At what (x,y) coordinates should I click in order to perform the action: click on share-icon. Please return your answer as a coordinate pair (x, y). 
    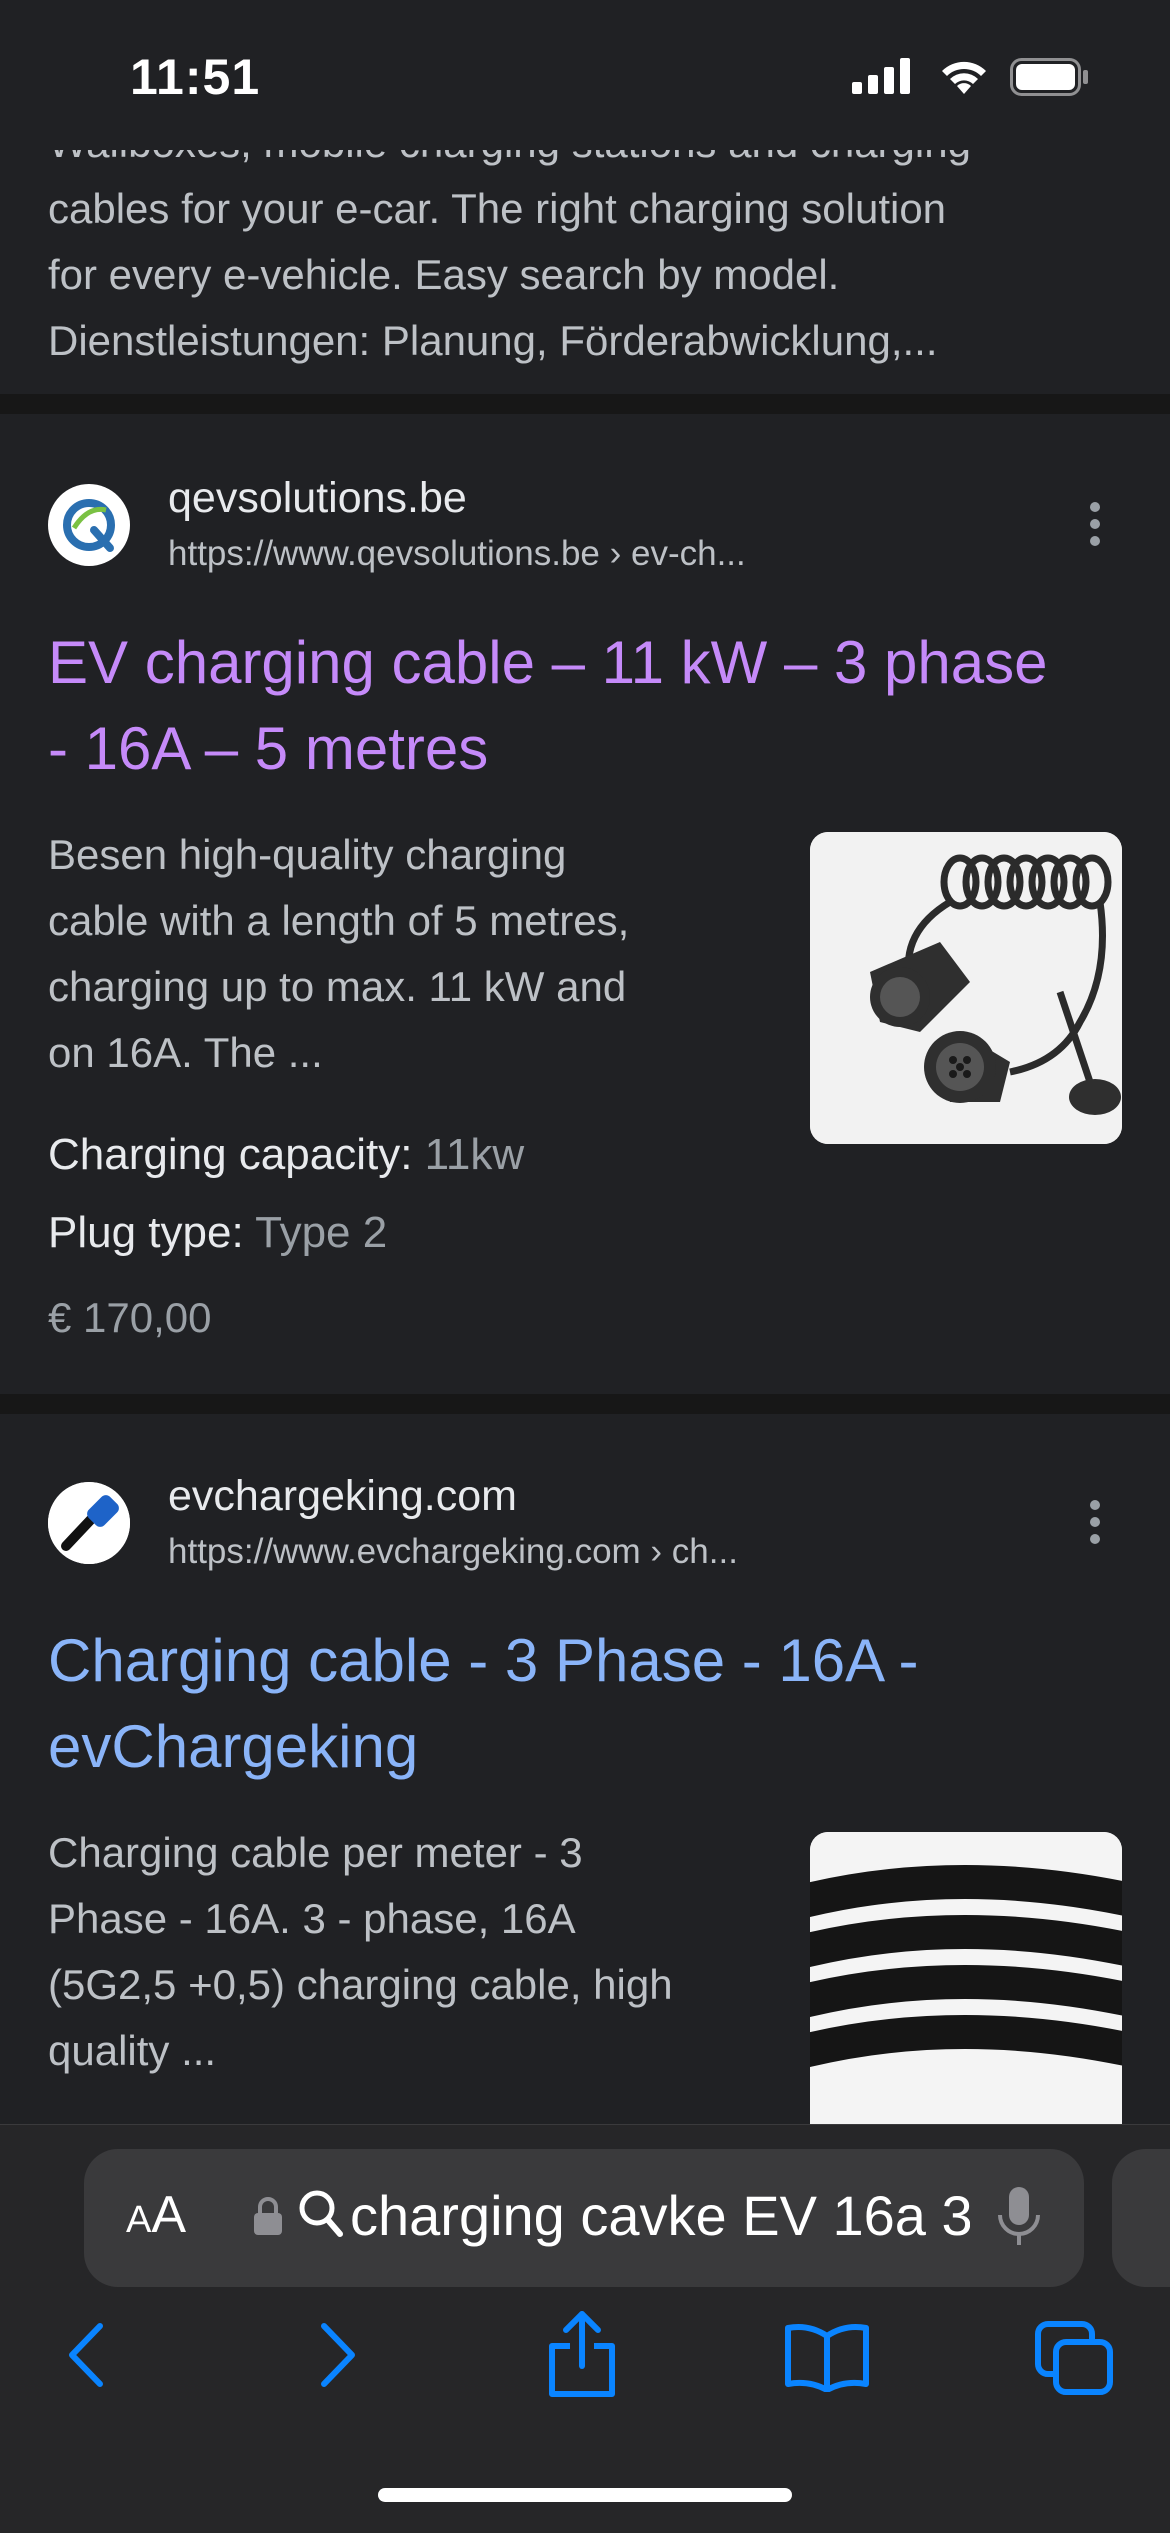
    Looking at the image, I should click on (582, 2355).